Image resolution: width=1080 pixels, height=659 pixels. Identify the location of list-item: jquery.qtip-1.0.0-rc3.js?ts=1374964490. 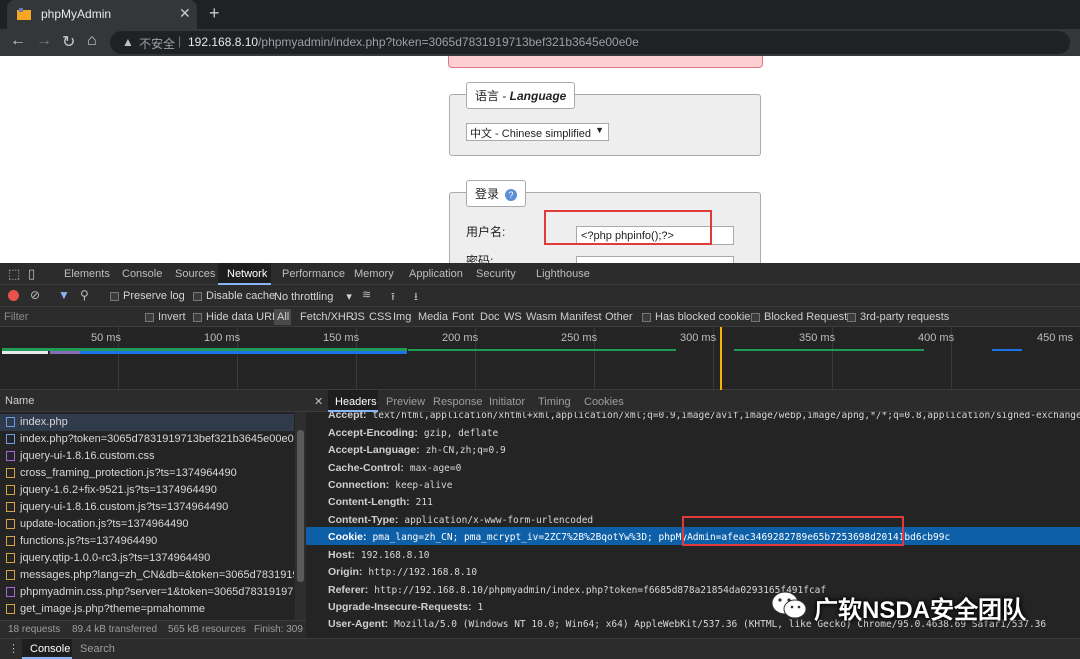
(147, 558).